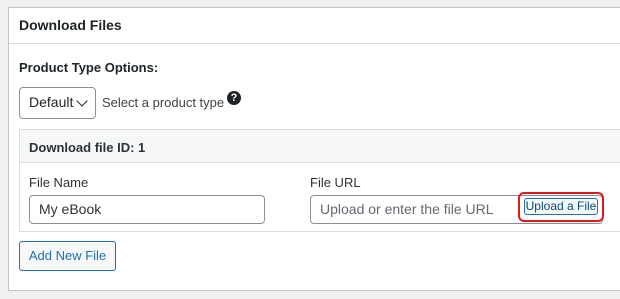 The image size is (620, 299). I want to click on add-new-file-button: Add New File, so click(67, 256).